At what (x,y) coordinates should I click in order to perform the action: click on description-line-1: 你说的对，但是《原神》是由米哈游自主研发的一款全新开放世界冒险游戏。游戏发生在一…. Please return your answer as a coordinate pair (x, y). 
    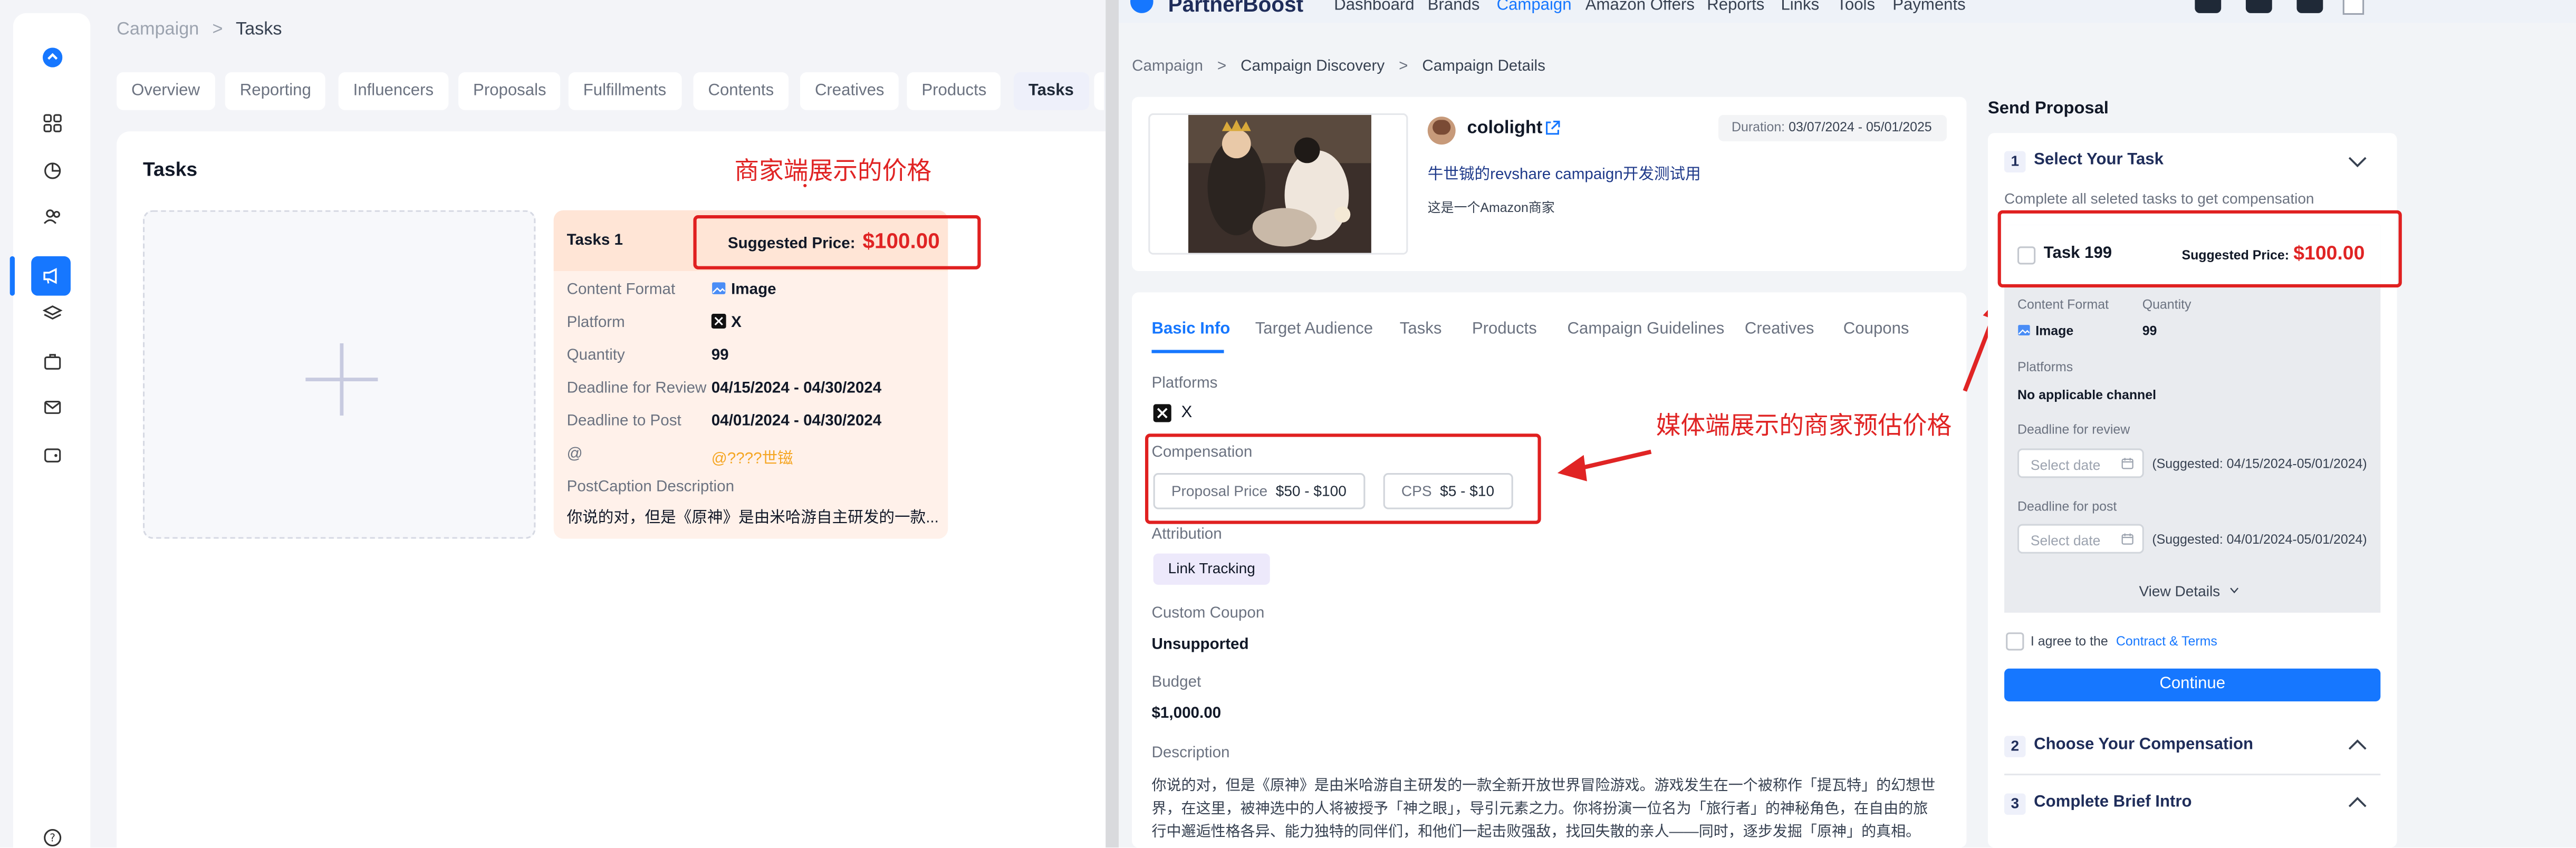
    Looking at the image, I should click on (1544, 785).